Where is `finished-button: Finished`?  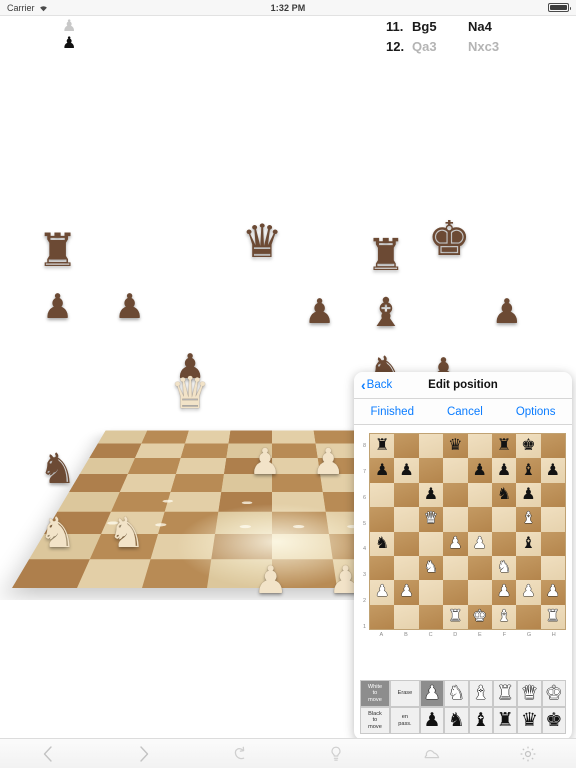
finished-button: Finished is located at coordinates (392, 412).